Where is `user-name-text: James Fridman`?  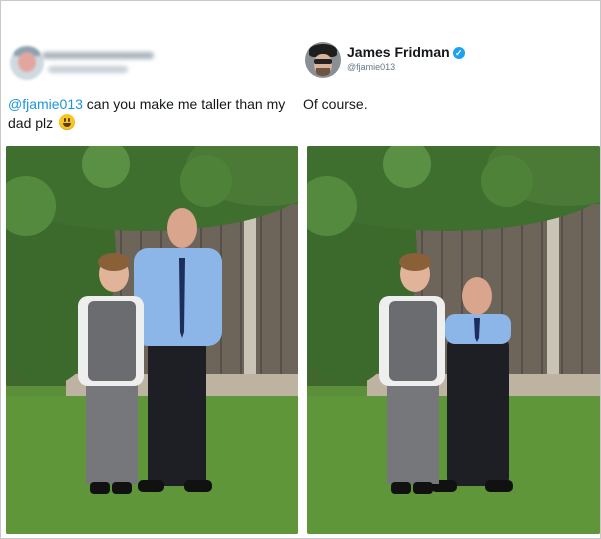 user-name-text: James Fridman is located at coordinates (398, 52).